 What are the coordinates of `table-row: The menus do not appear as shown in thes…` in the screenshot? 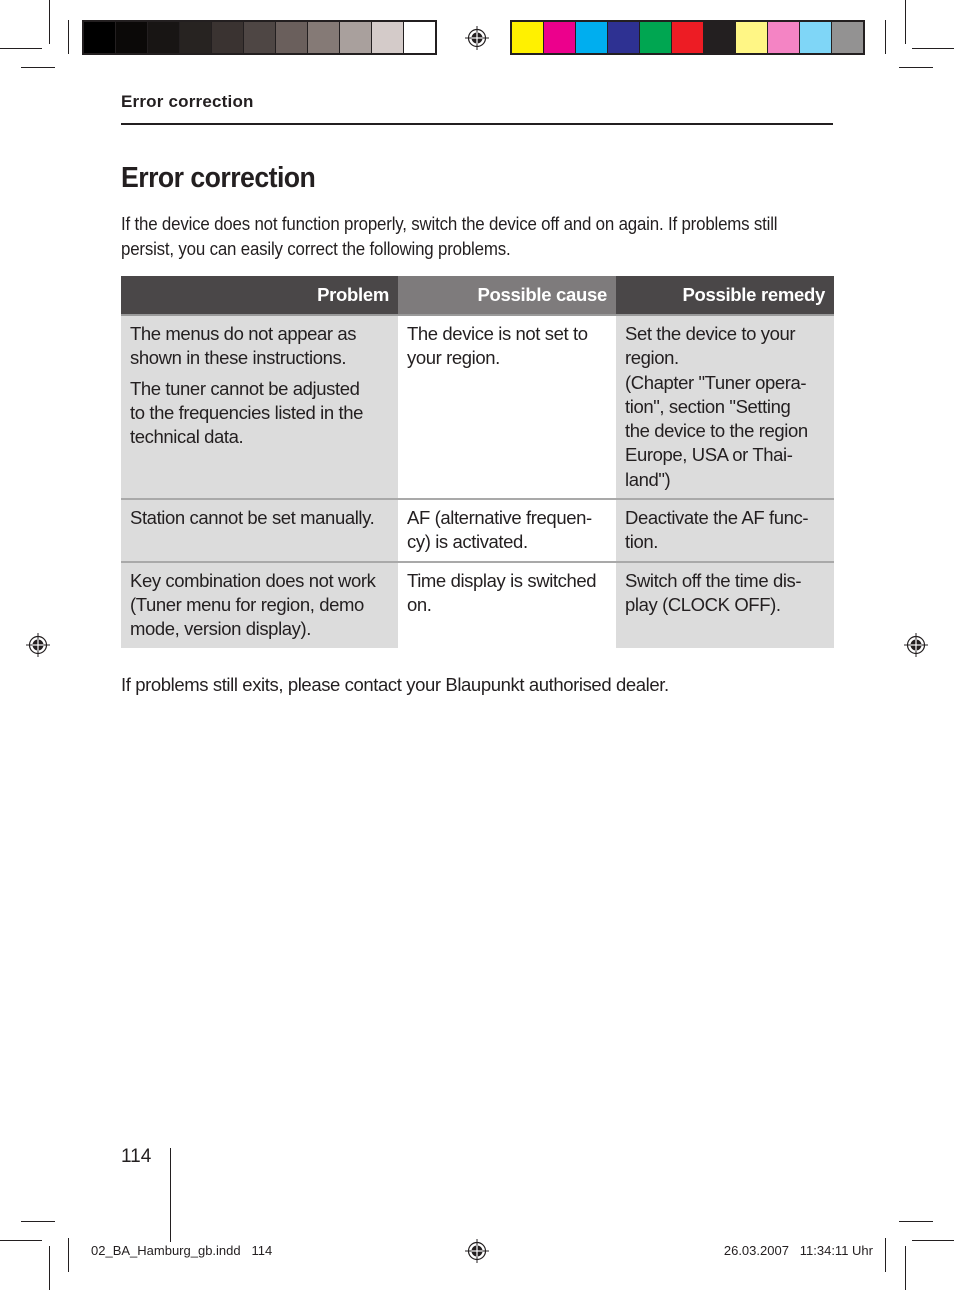 It's located at (477, 408).